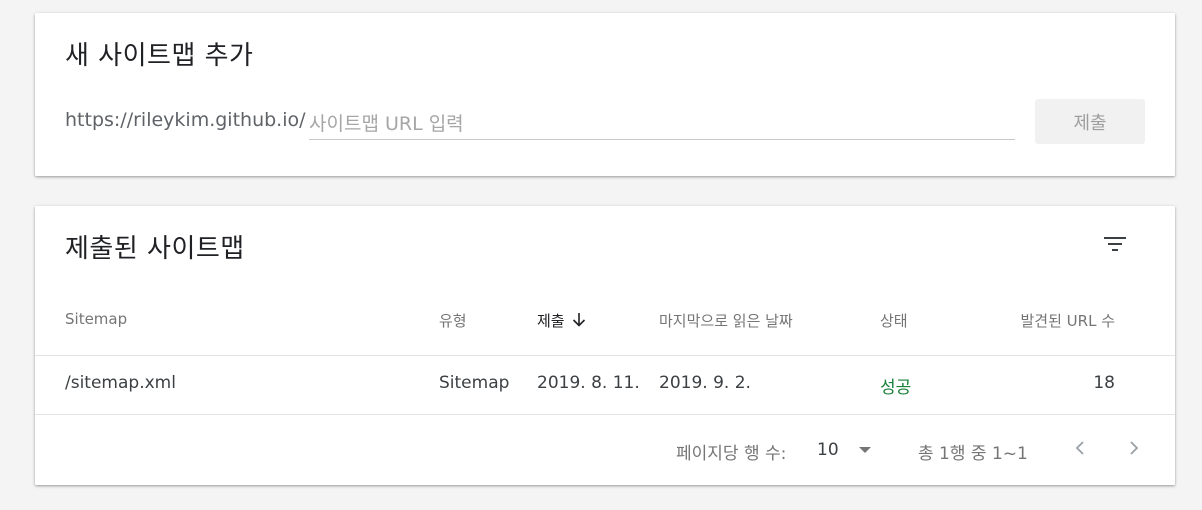 The height and width of the screenshot is (510, 1202). I want to click on header-divider, so click(605, 355).